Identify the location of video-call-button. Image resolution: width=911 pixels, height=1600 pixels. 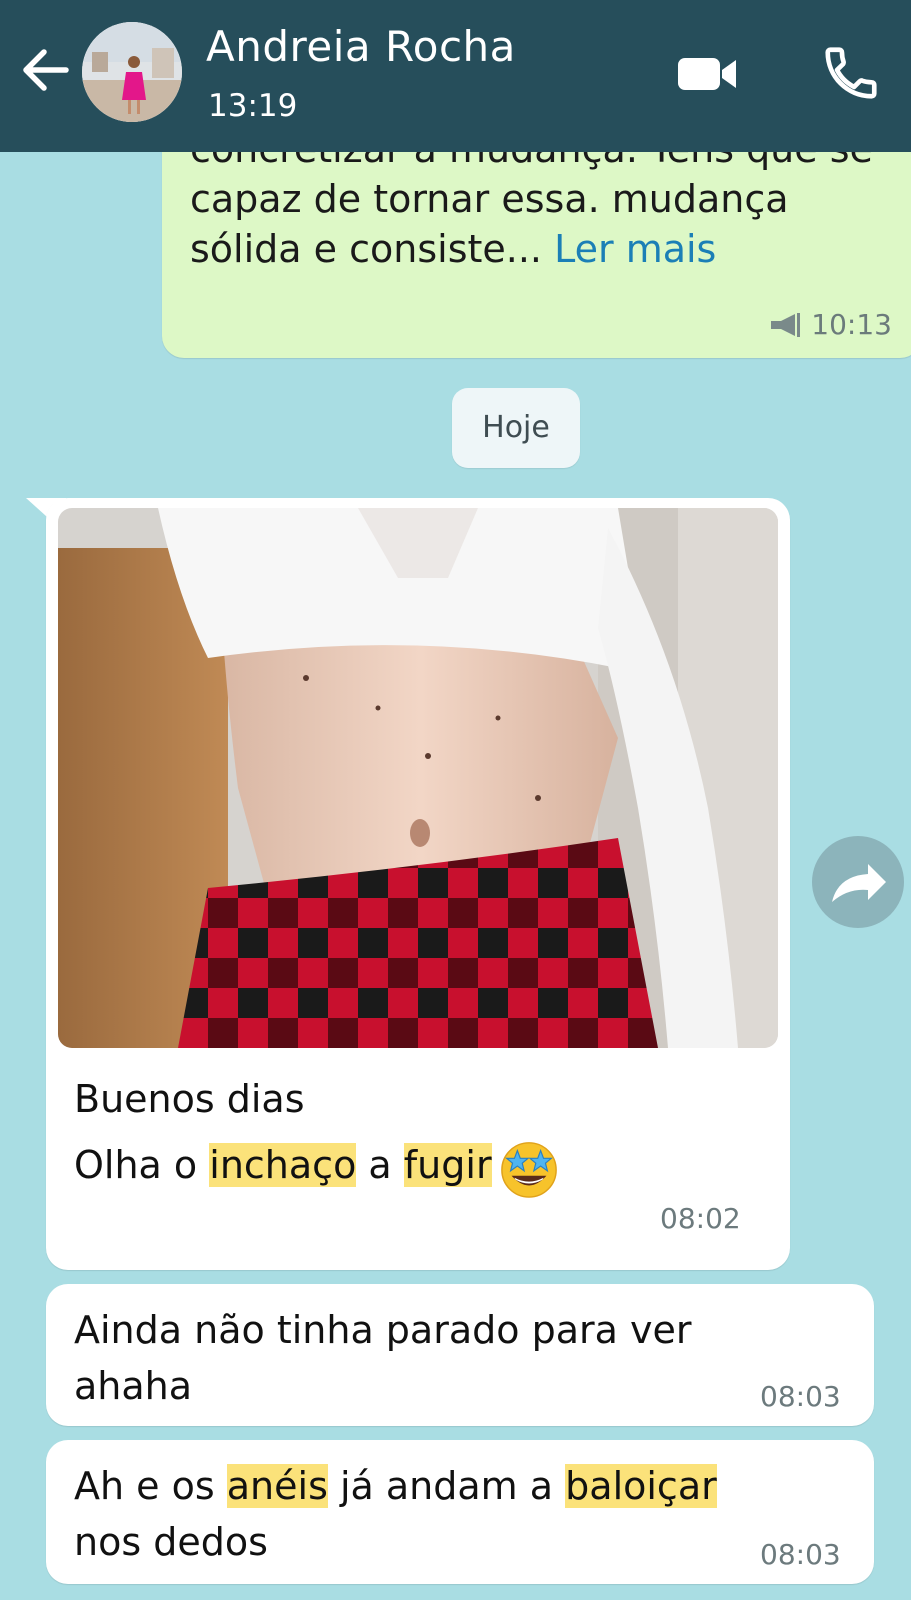
(709, 74).